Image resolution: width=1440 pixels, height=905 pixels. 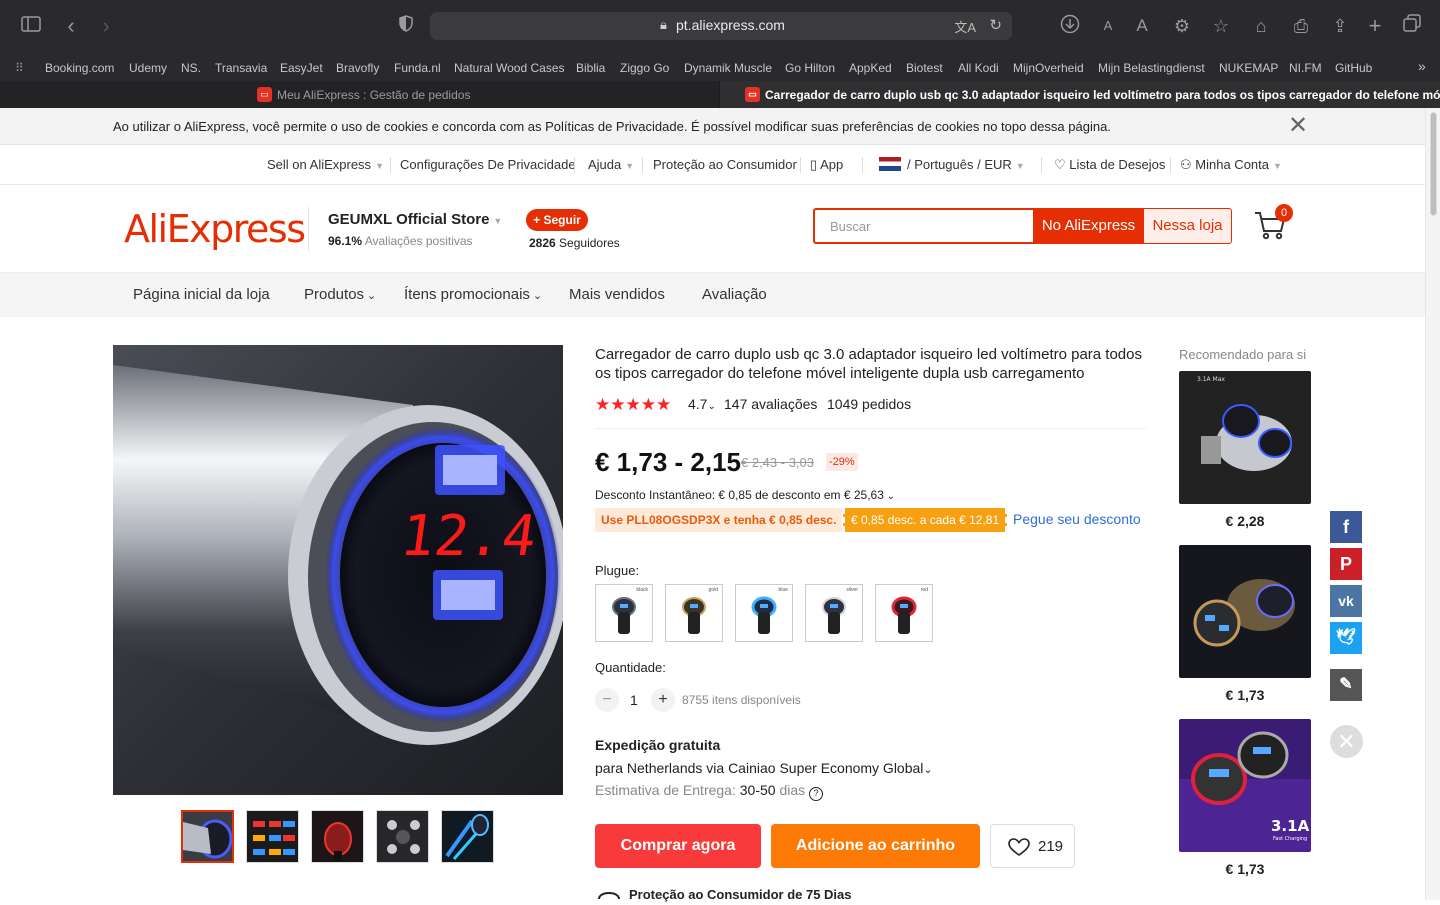 I want to click on grid-icon: ⠿, so click(x=19, y=68).